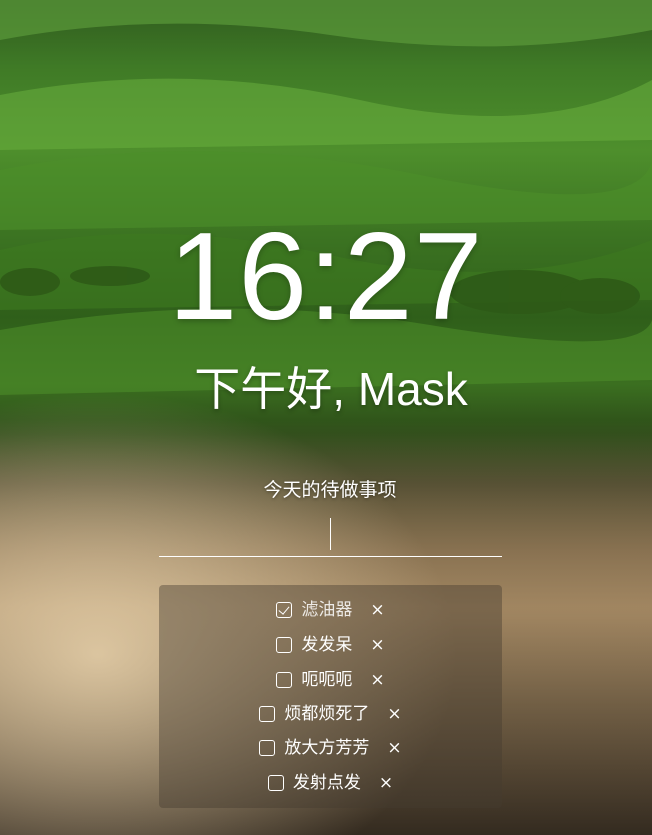 The height and width of the screenshot is (835, 652). Describe the element at coordinates (327, 714) in the screenshot. I see `todo-item-label: 烦都烦死了` at that location.